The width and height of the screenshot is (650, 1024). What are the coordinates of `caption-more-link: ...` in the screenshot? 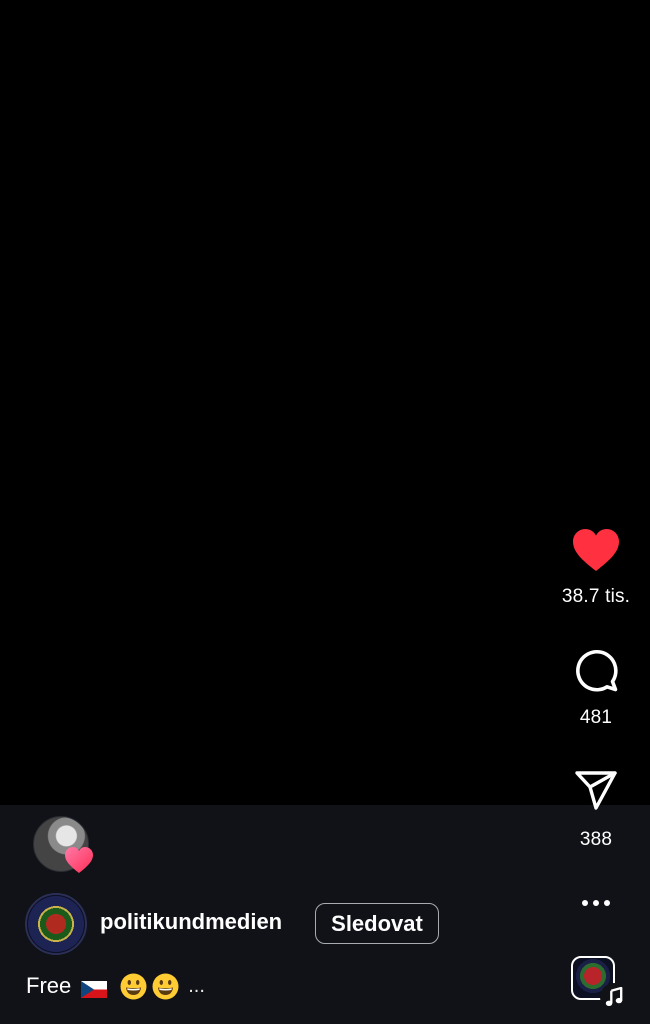 It's located at (196, 986).